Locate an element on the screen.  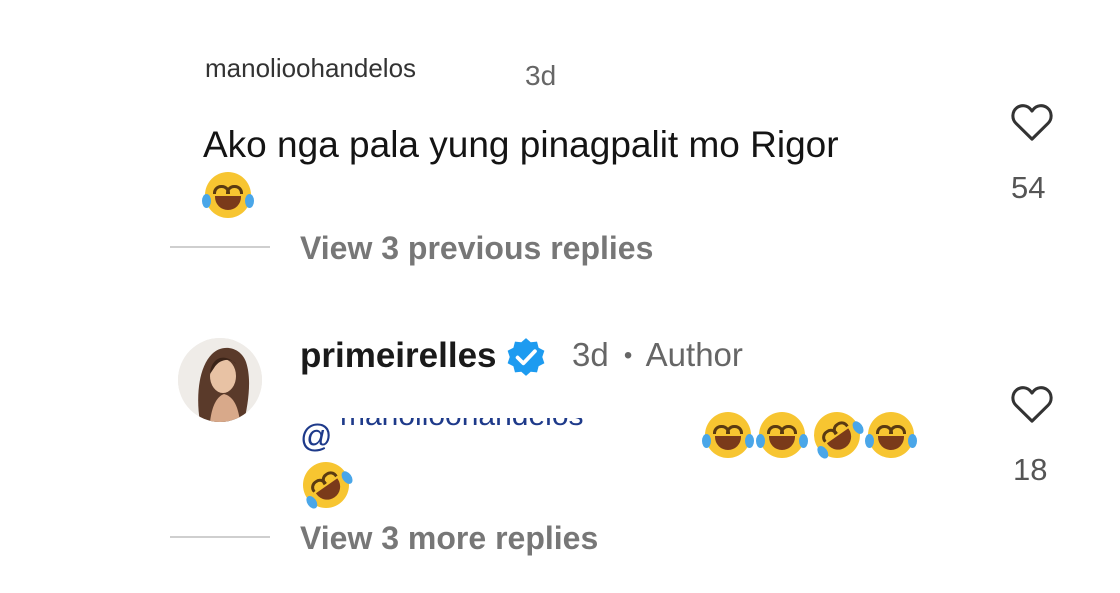
avatar-photo is located at coordinates (220, 380).